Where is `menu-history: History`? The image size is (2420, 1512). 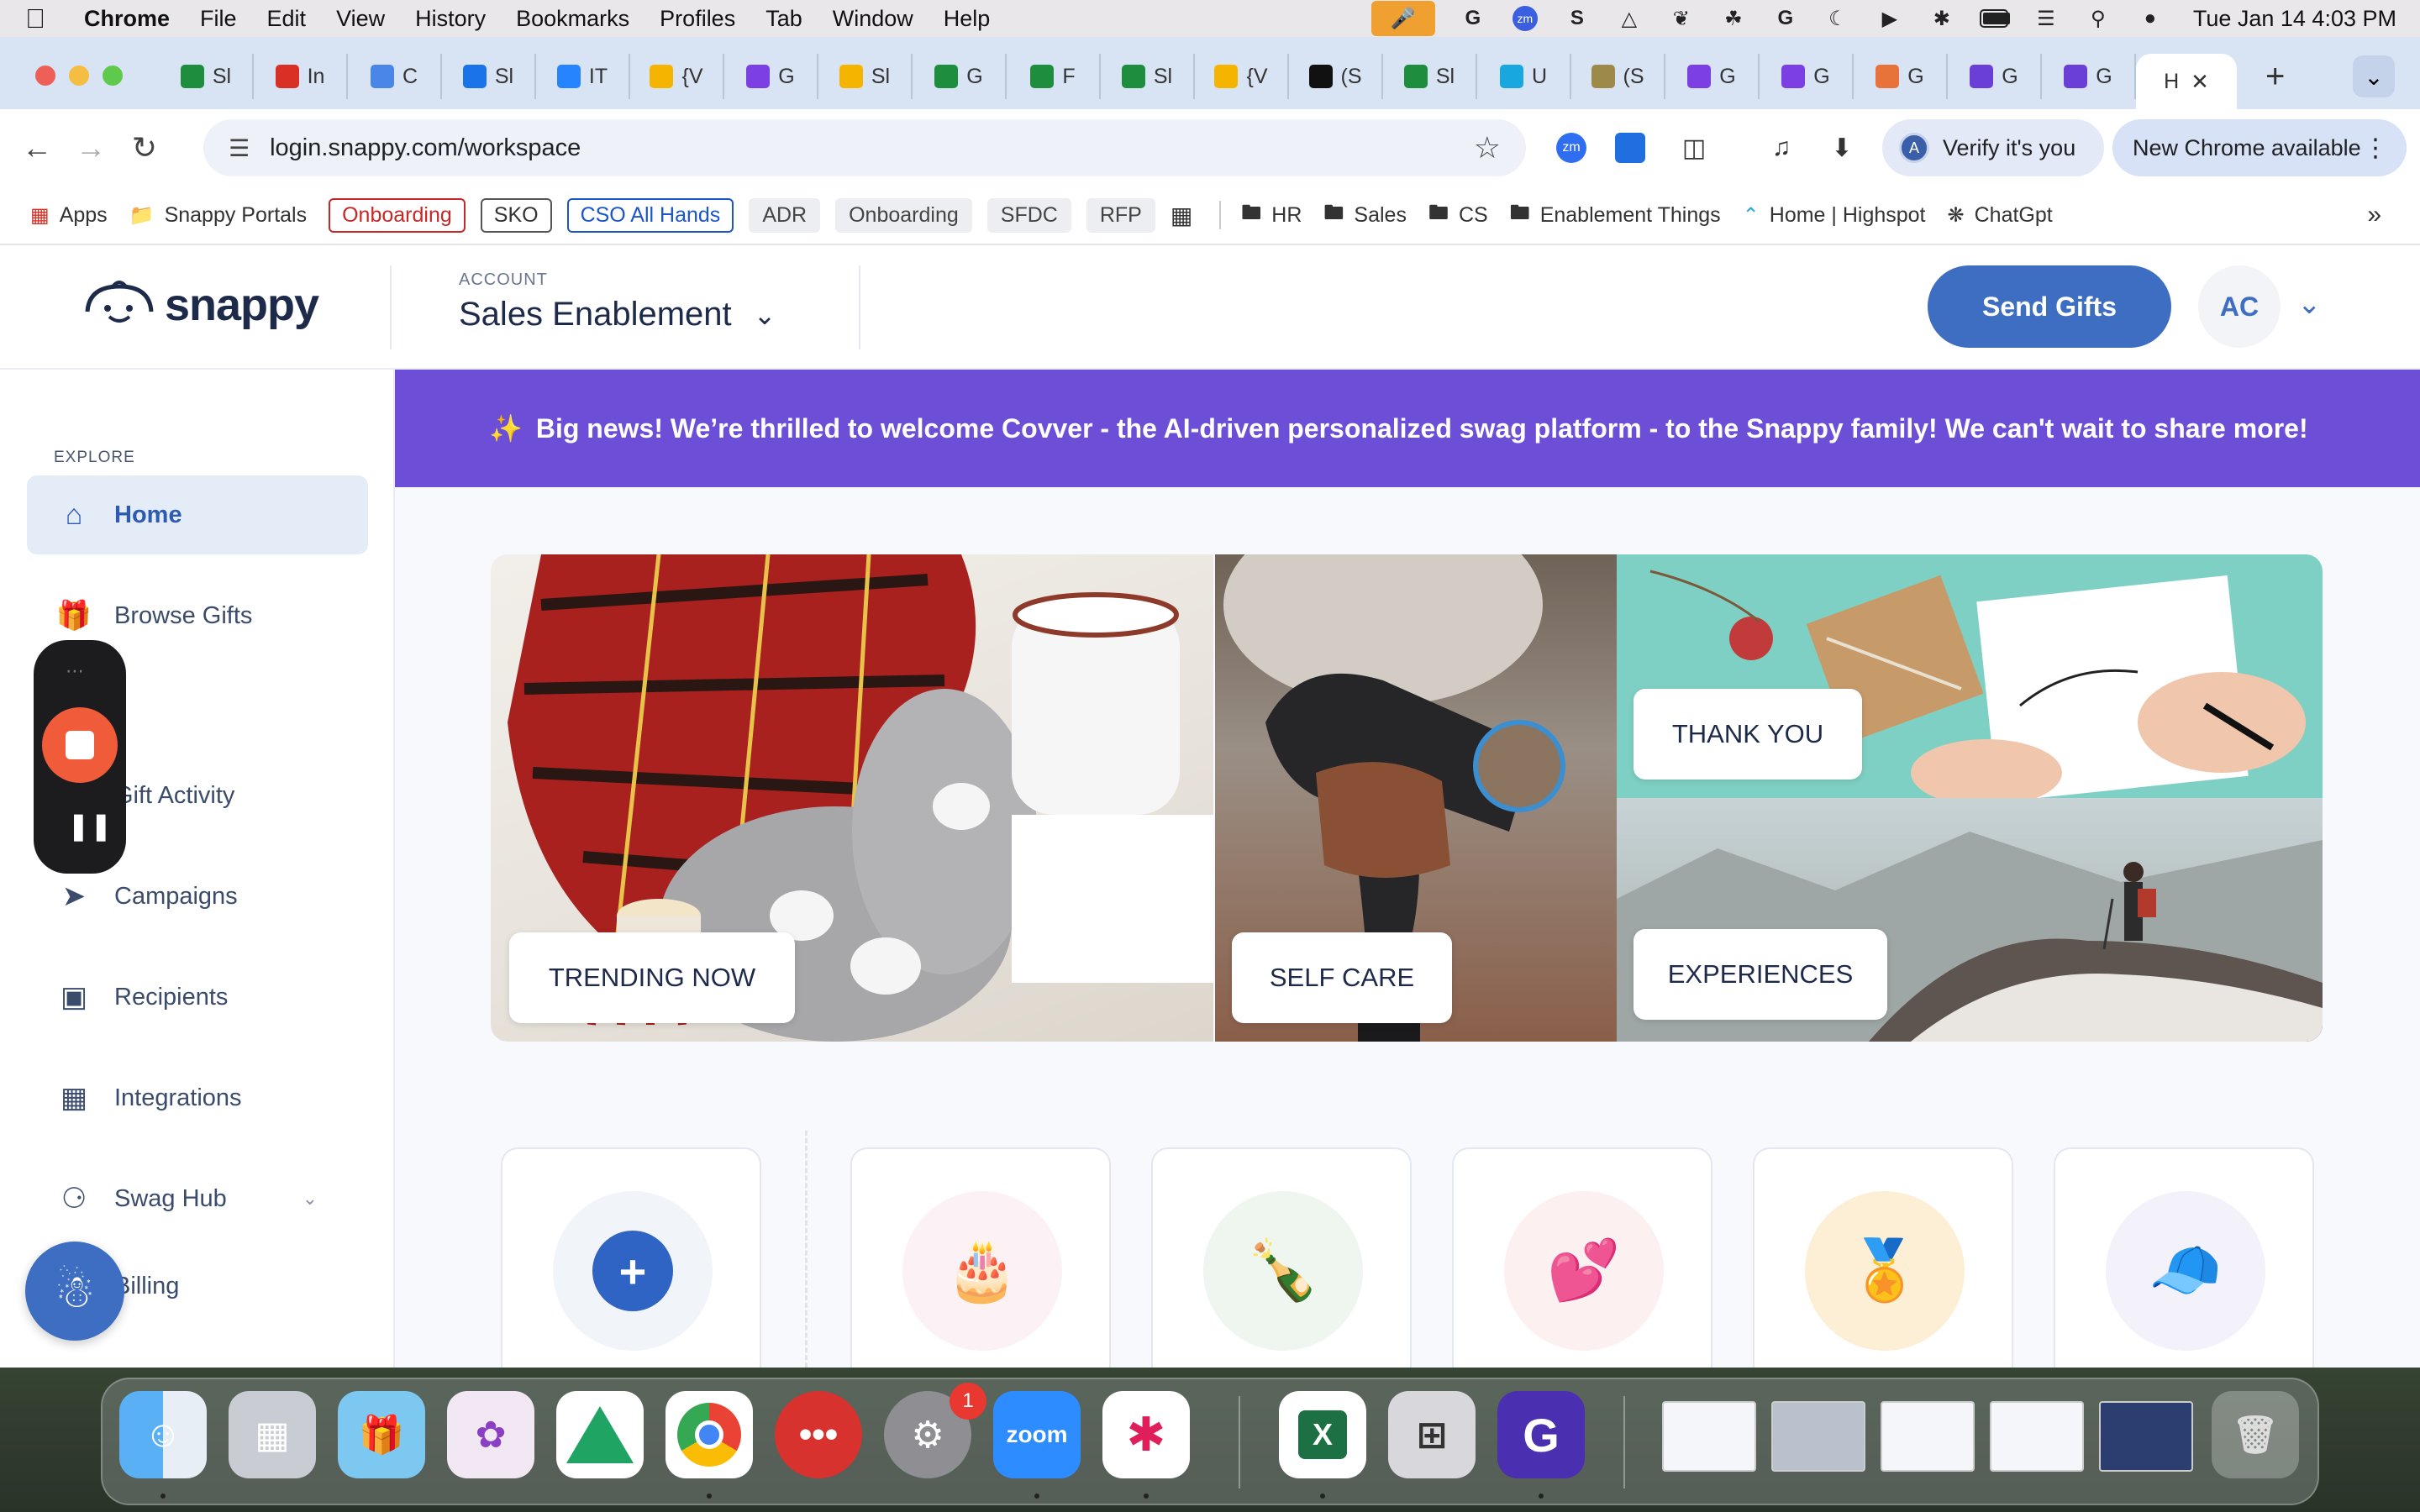 menu-history: History is located at coordinates (450, 19).